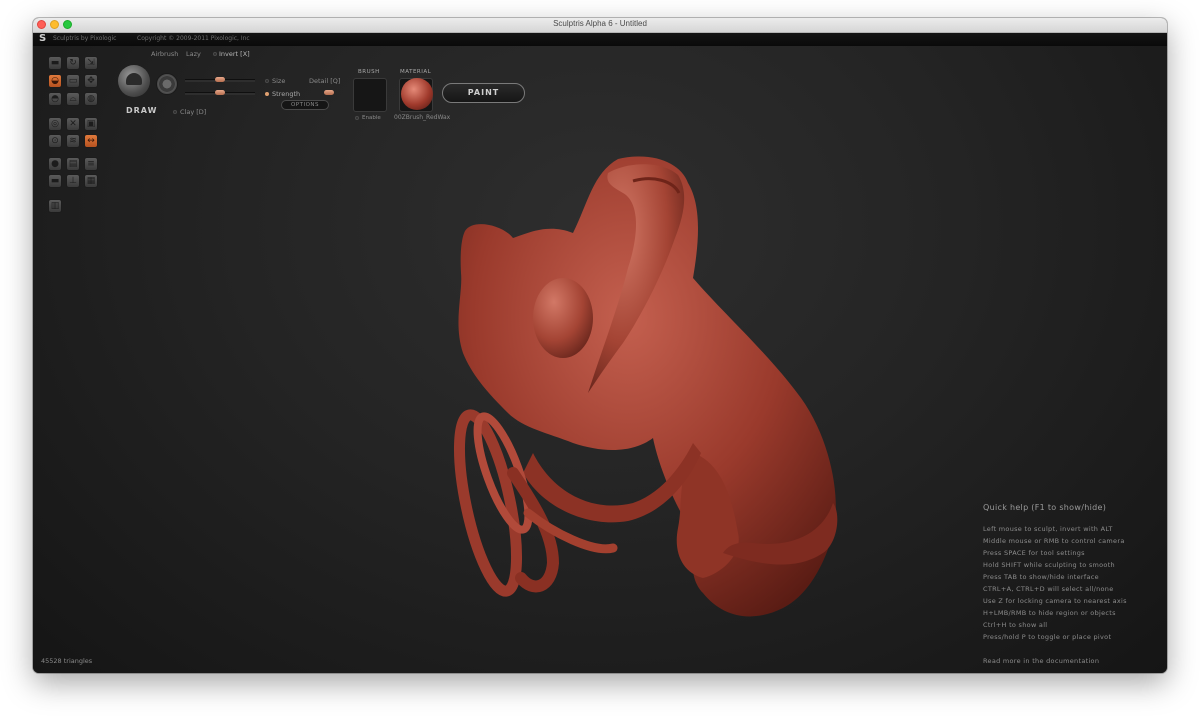  Describe the element at coordinates (175, 112) in the screenshot. I see `clay-radio` at that location.